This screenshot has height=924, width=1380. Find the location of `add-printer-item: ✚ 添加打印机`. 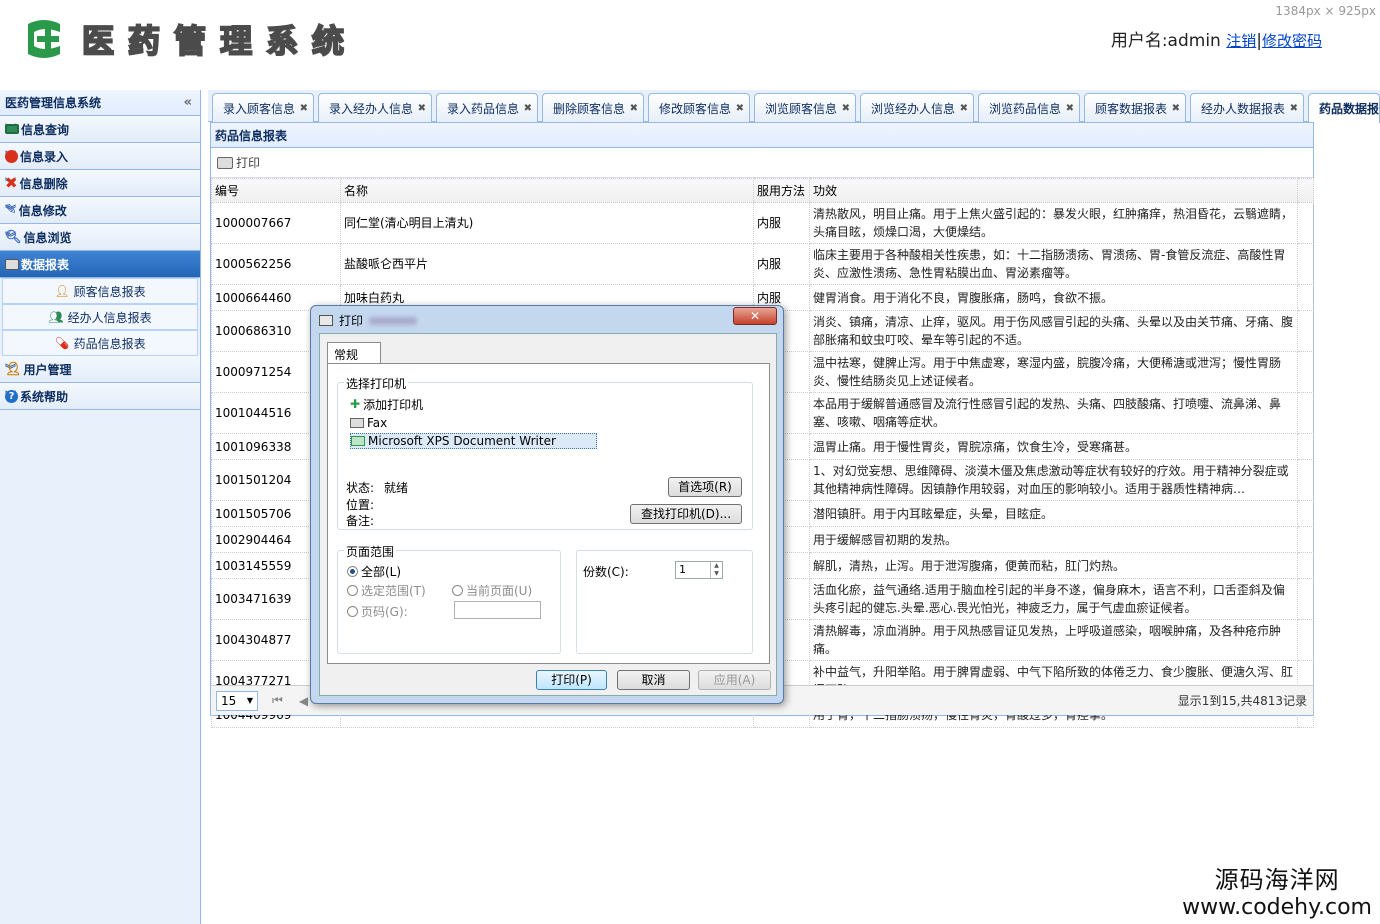

add-printer-item: ✚ 添加打印机 is located at coordinates (386, 404).